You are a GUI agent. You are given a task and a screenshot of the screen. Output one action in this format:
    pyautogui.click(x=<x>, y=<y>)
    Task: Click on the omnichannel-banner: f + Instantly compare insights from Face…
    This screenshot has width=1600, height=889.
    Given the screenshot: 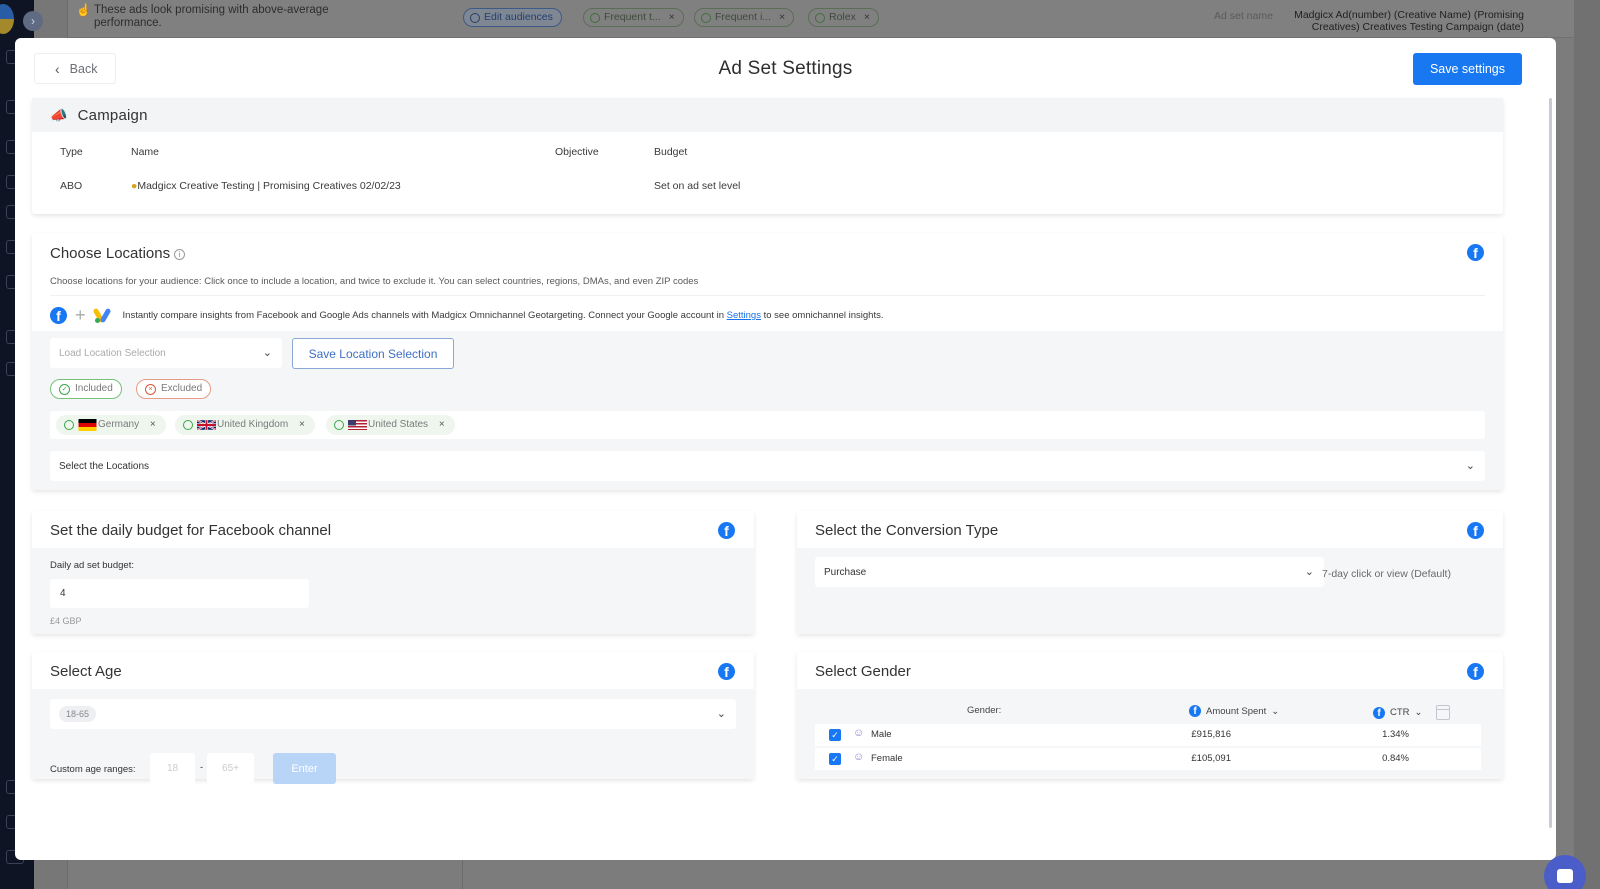 What is the action you would take?
    pyautogui.click(x=467, y=315)
    